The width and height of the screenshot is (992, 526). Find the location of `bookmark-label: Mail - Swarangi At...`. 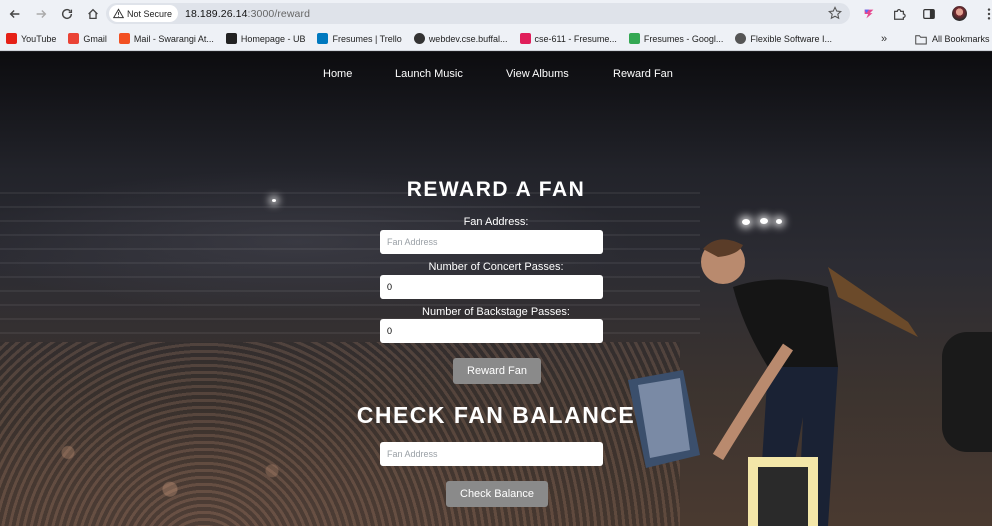

bookmark-label: Mail - Swarangi At... is located at coordinates (173, 38).